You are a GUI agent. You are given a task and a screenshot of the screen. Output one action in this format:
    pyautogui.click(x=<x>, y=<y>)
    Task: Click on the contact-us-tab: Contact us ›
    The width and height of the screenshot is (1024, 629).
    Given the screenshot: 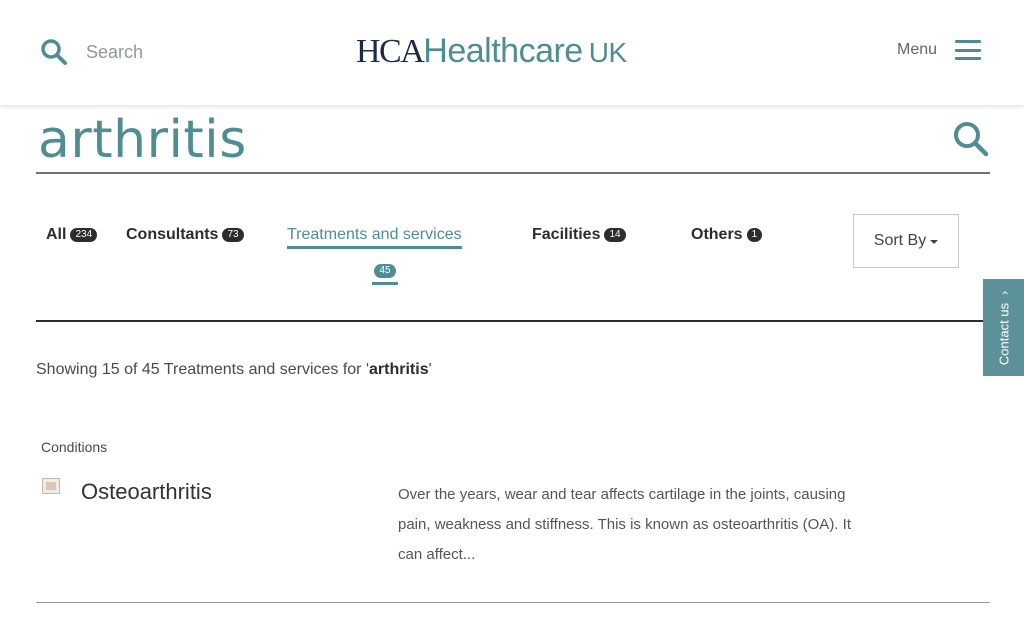 What is the action you would take?
    pyautogui.click(x=1003, y=327)
    